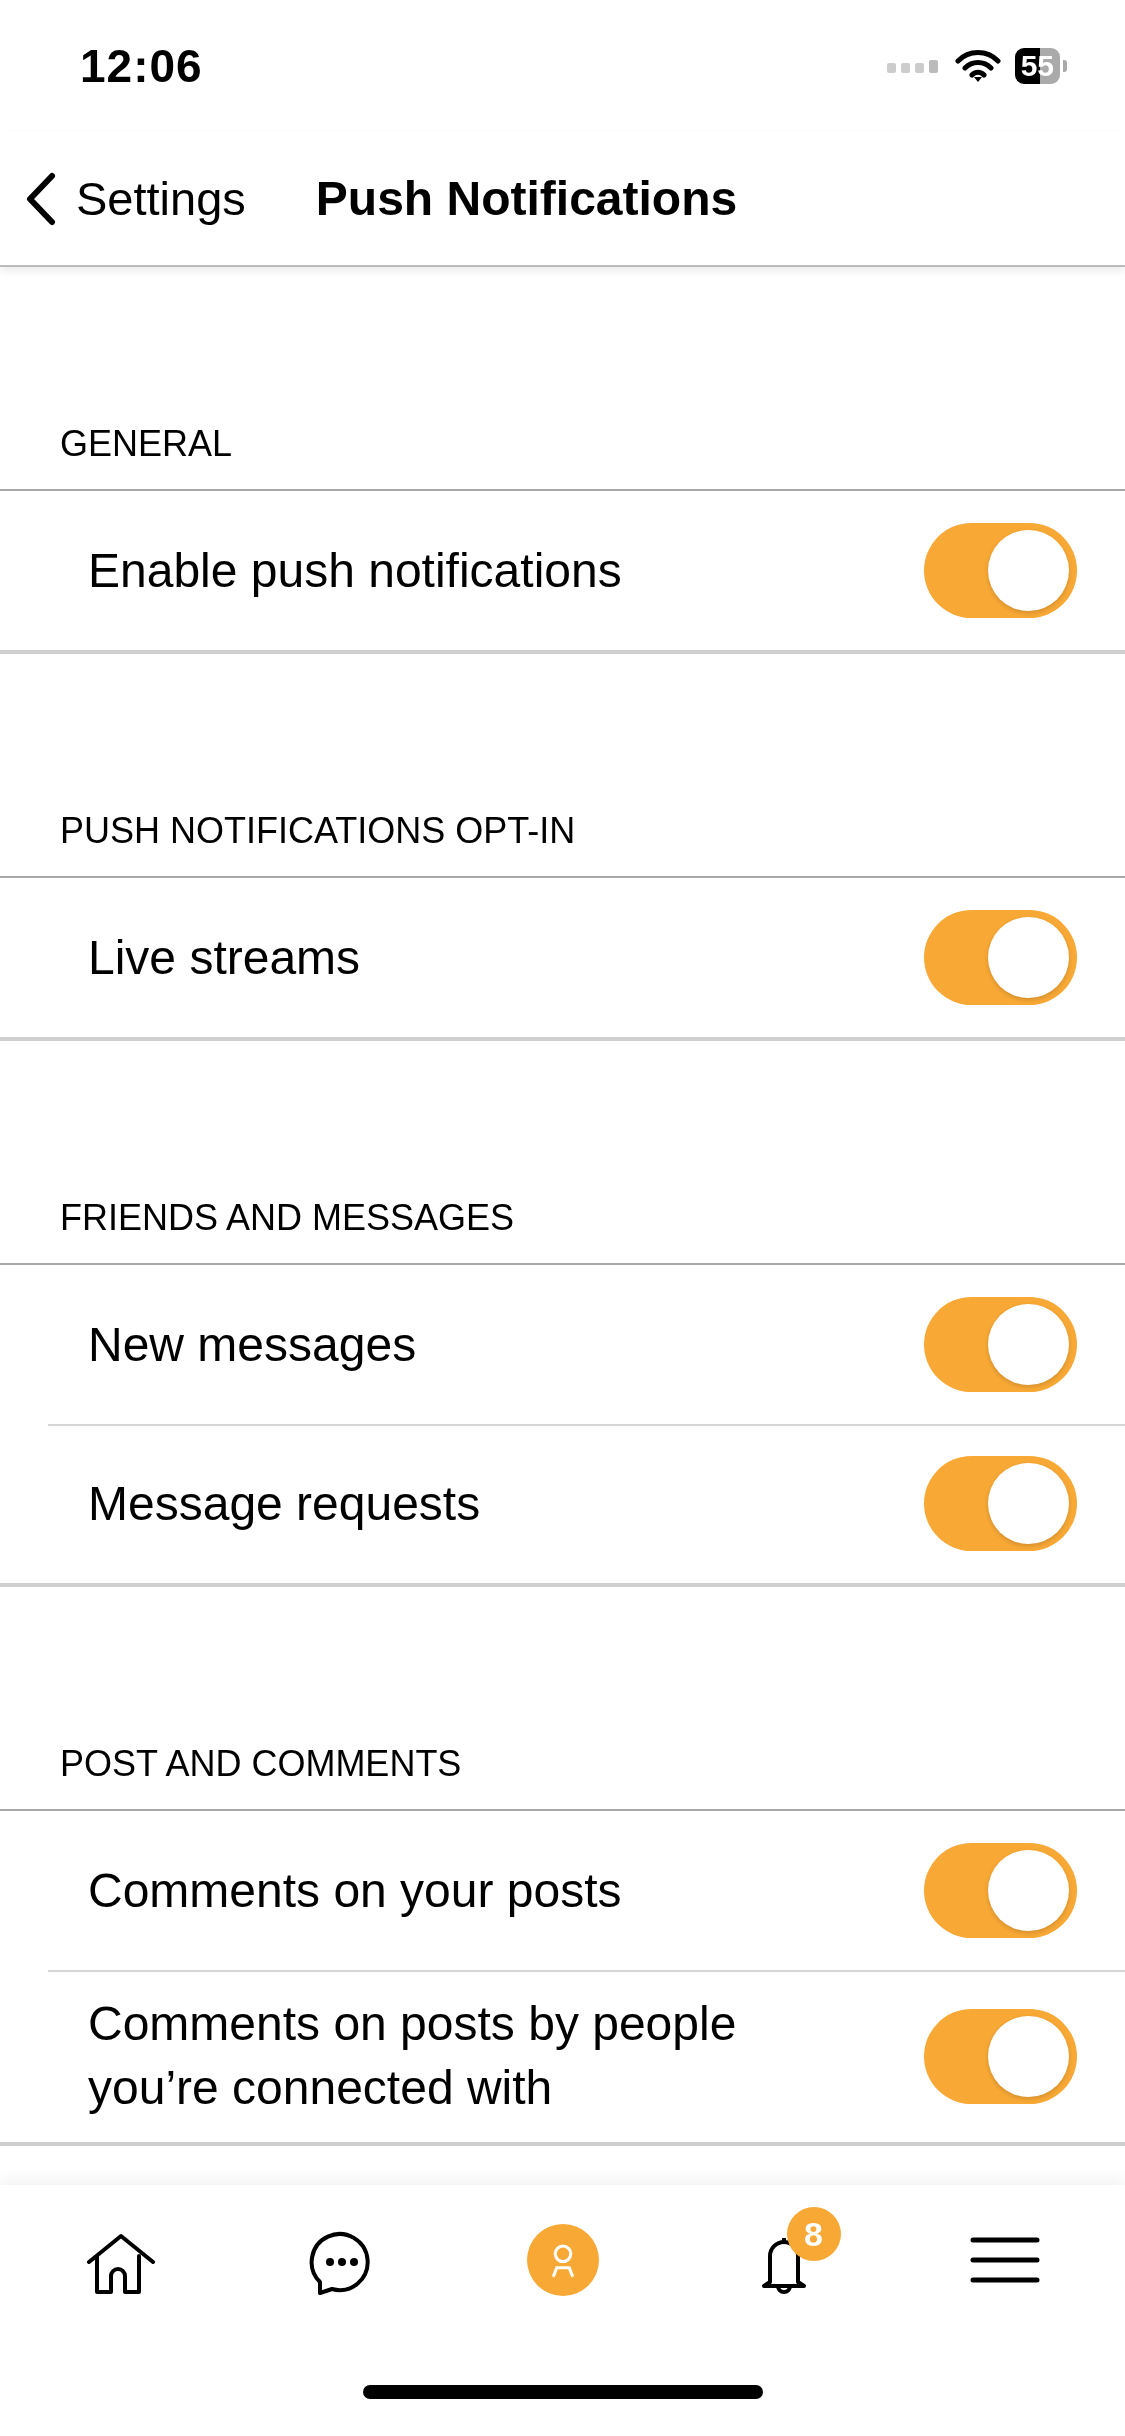 This screenshot has height=2436, width=1125. What do you see at coordinates (41, 198) in the screenshot?
I see `back-chevron-icon` at bounding box center [41, 198].